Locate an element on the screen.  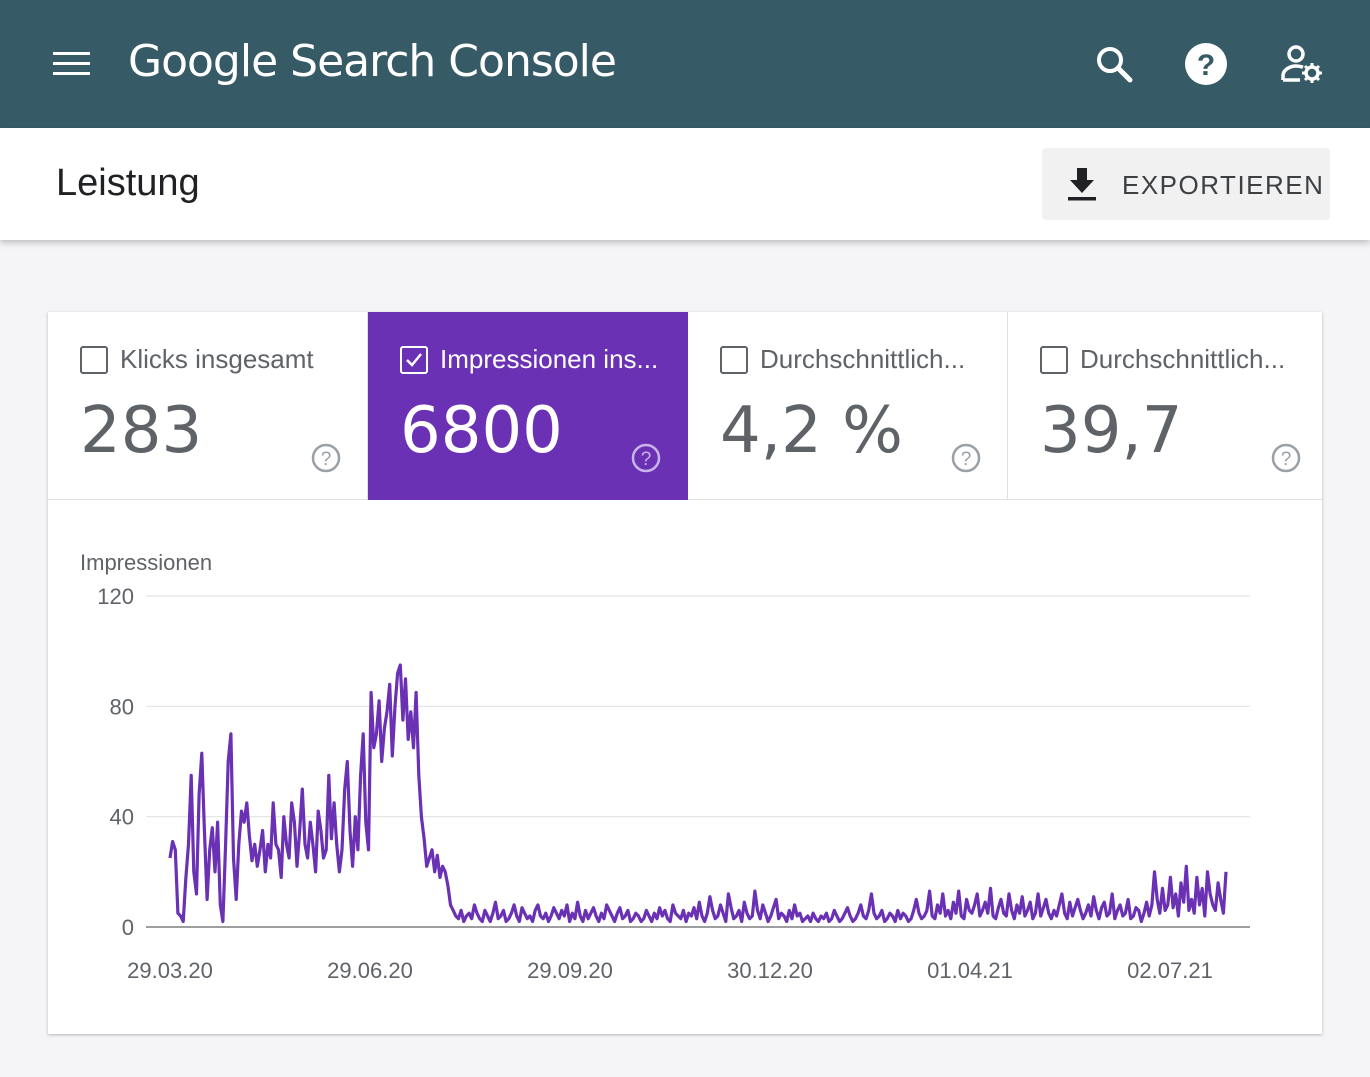
y-axis-title: Impressionen is located at coordinates (146, 562).